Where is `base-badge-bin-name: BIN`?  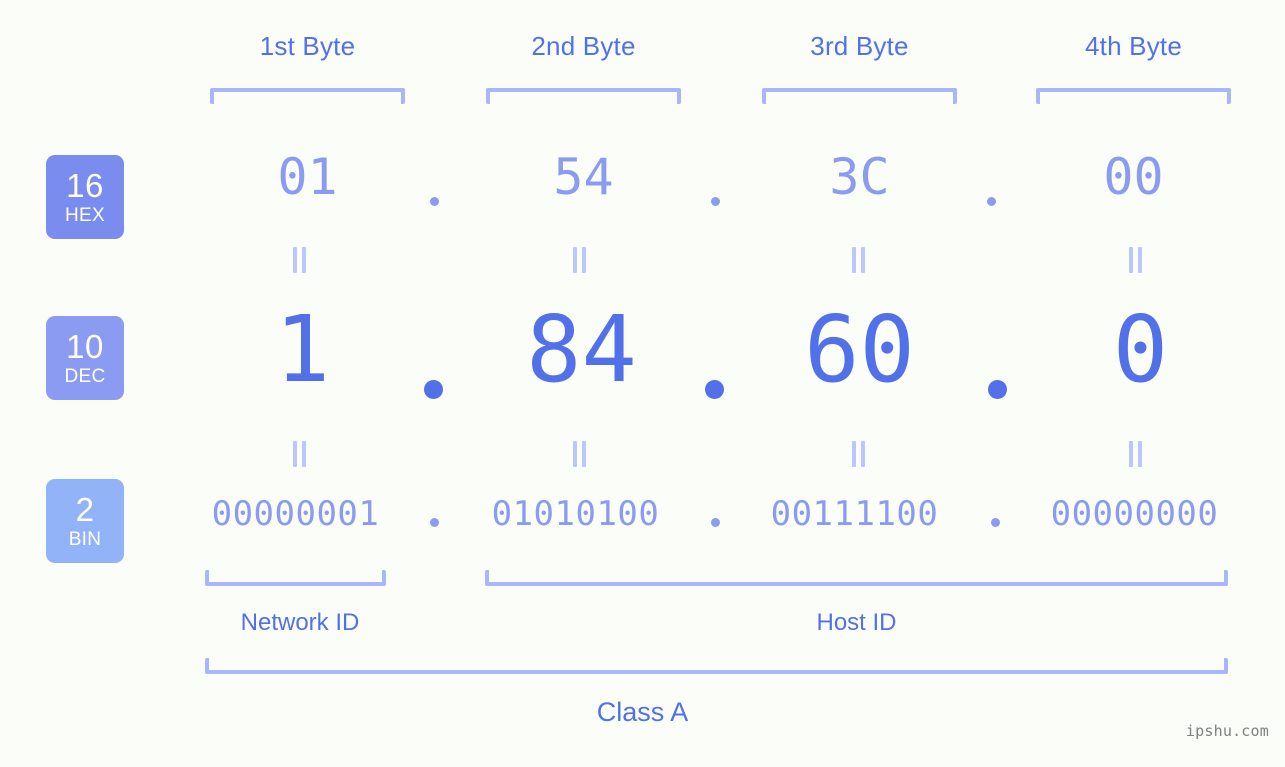
base-badge-bin-name: BIN is located at coordinates (85, 539).